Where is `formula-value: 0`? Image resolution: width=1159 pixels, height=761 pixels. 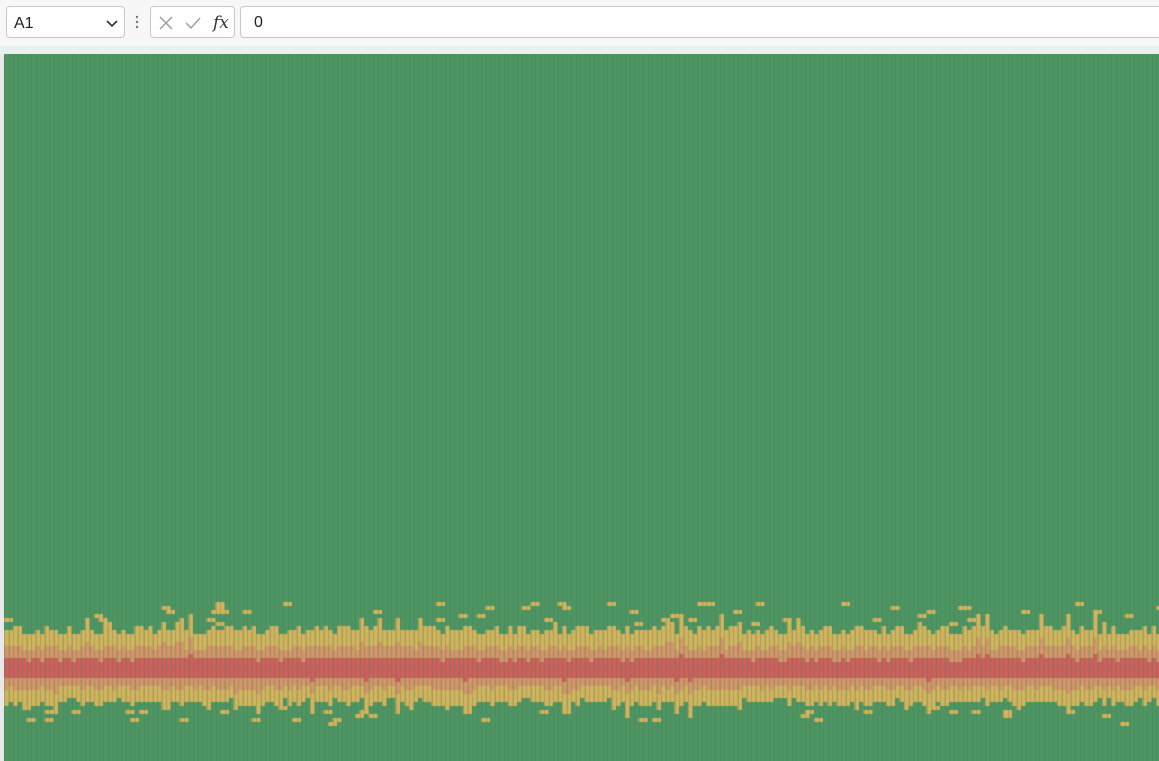
formula-value: 0 is located at coordinates (258, 22).